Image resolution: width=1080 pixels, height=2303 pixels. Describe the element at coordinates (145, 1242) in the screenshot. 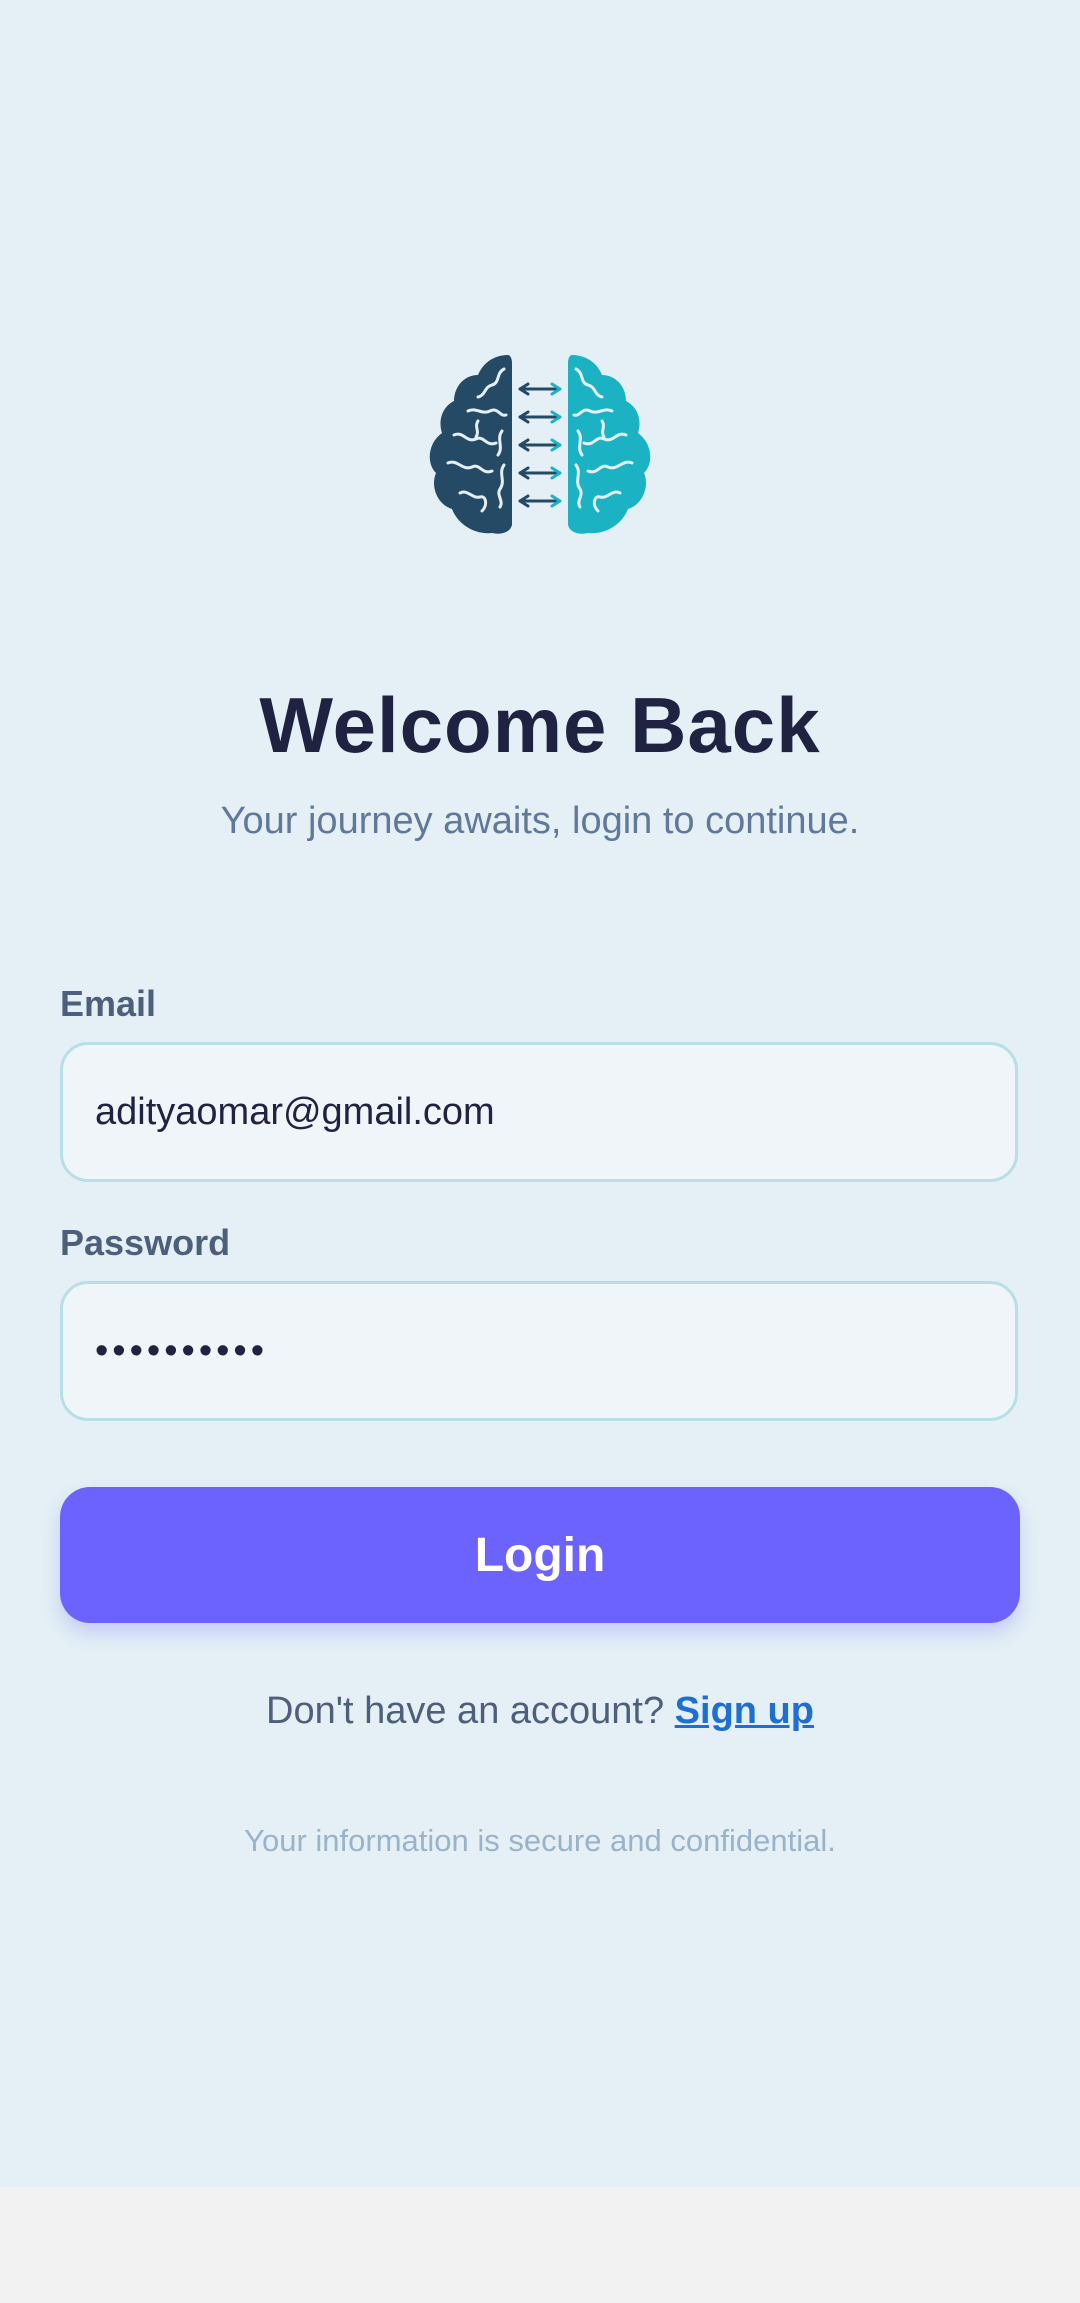

I see `password-label: Password` at that location.